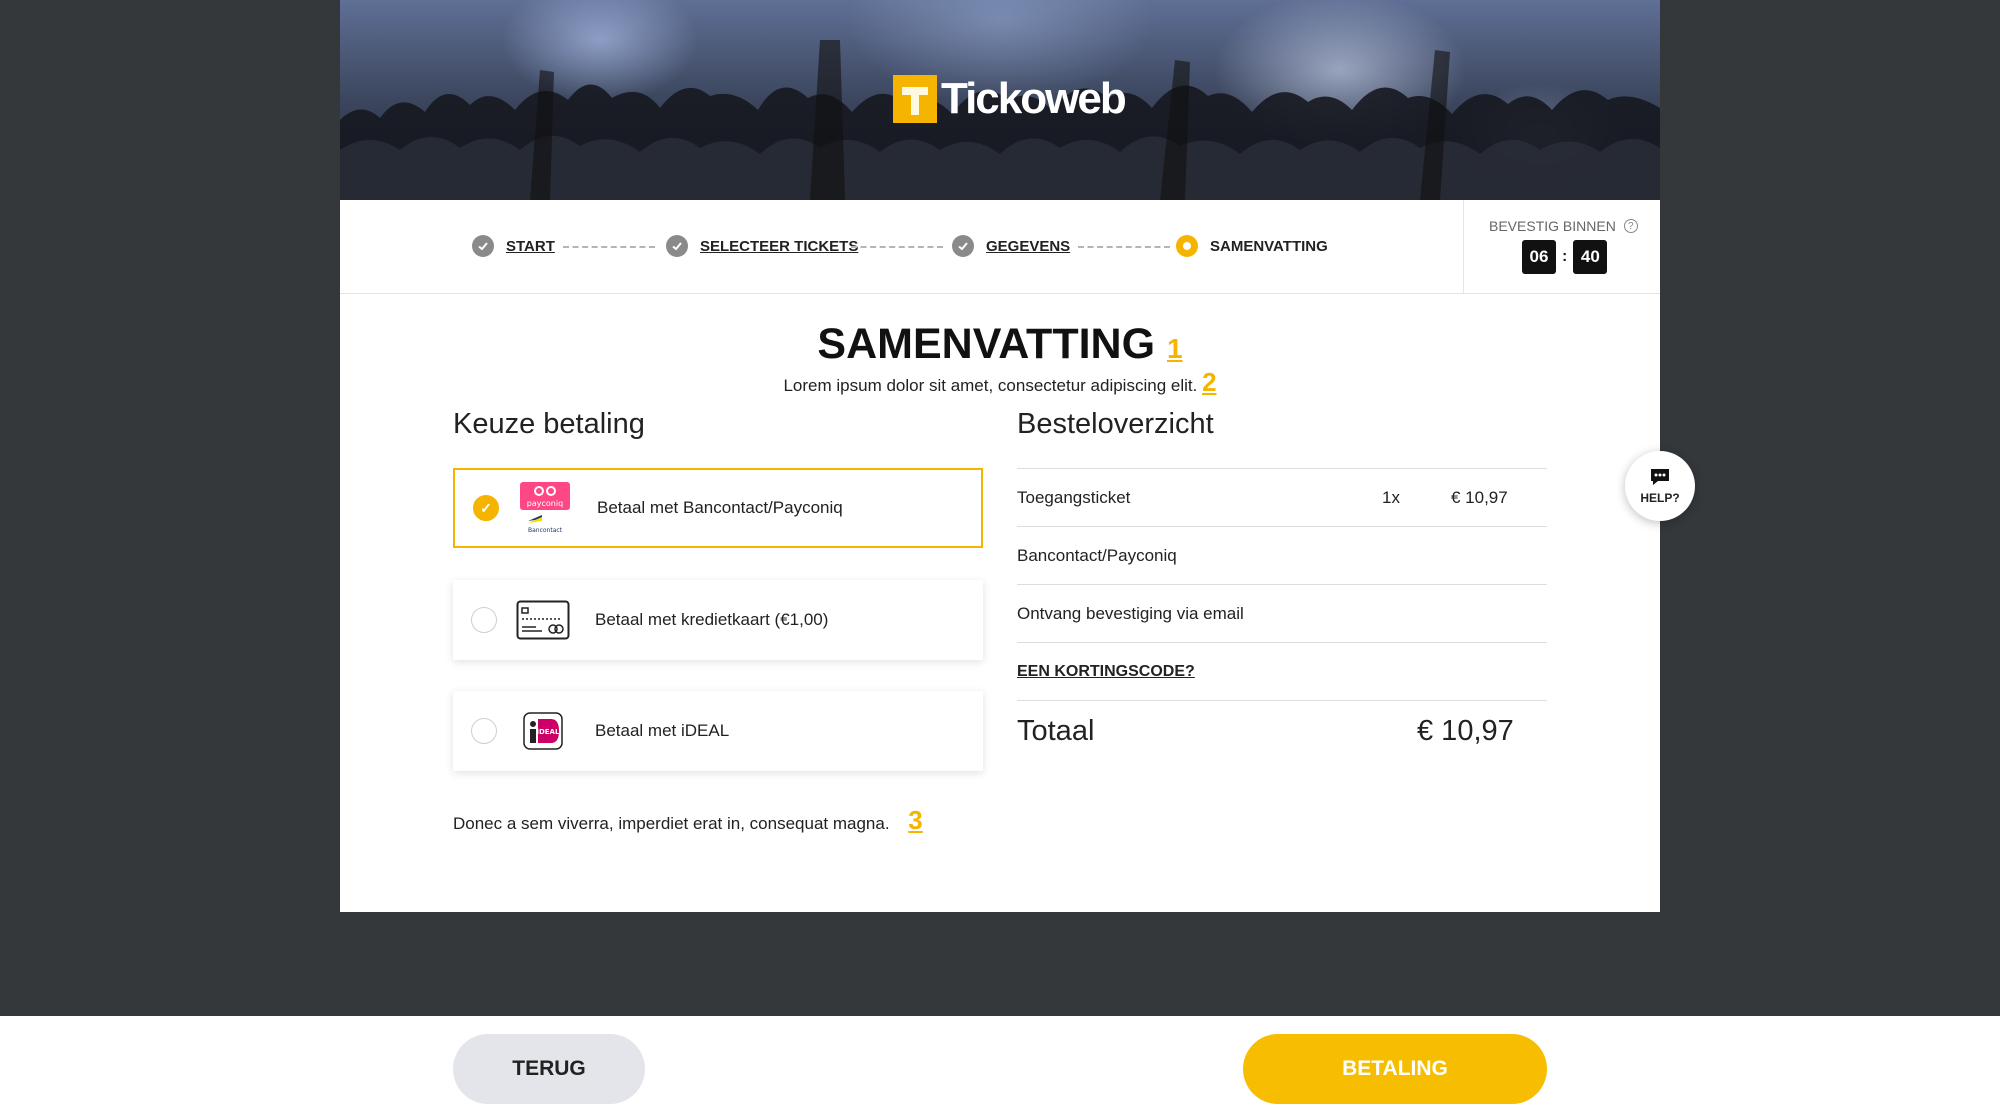  Describe the element at coordinates (1282, 613) in the screenshot. I see `summary-confirmation-row: Ontvang bevestiging via email` at that location.